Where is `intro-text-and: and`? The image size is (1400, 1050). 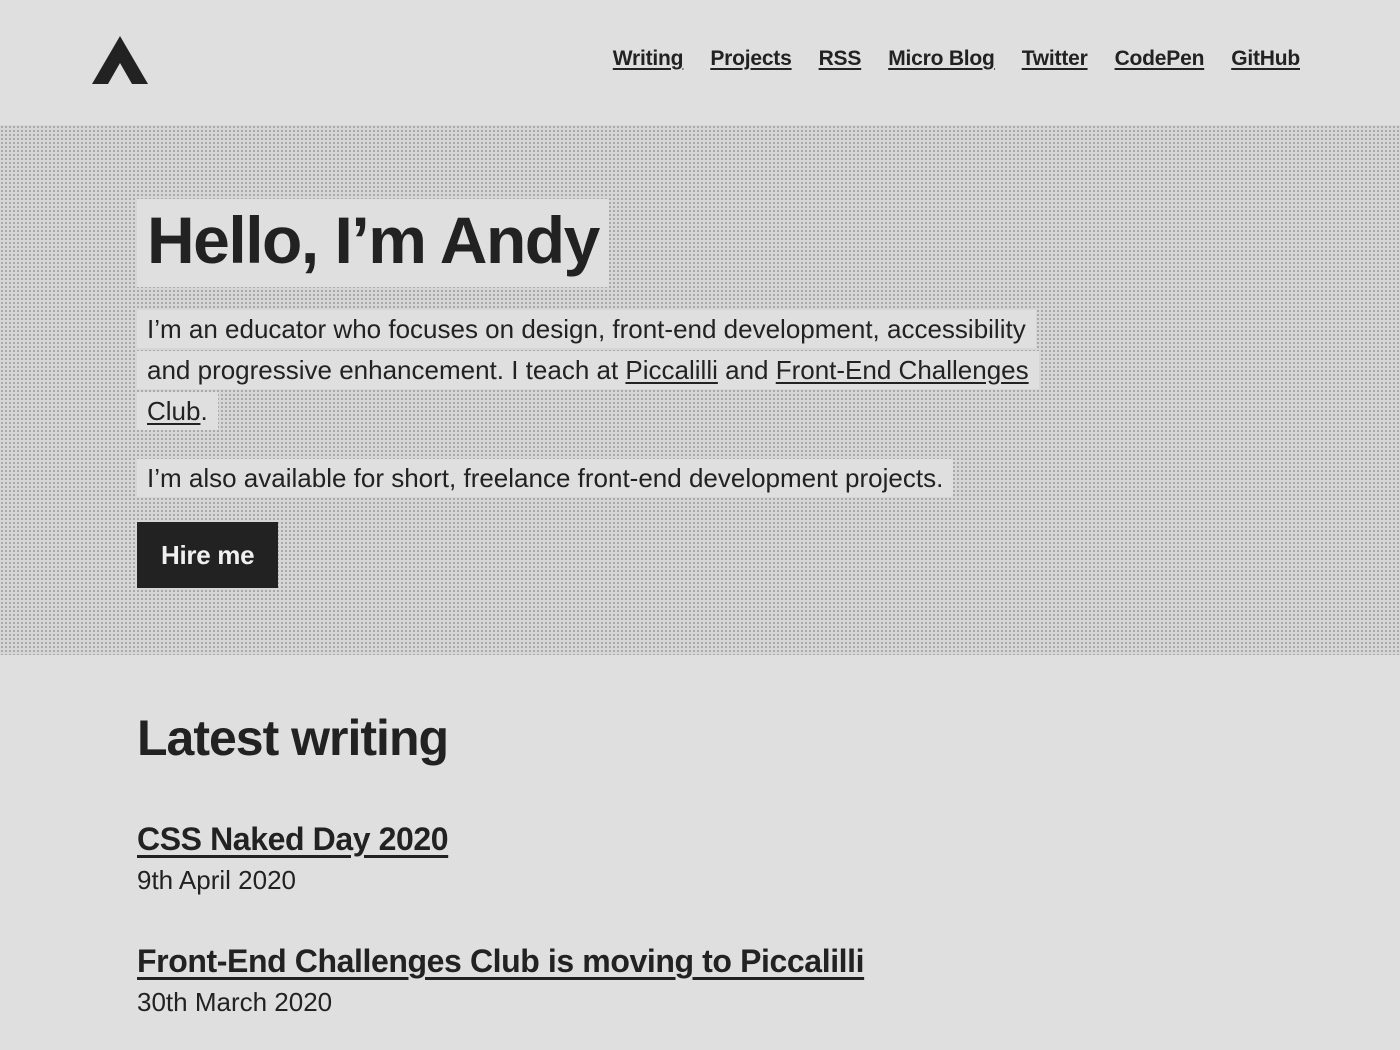 intro-text-and: and is located at coordinates (746, 370).